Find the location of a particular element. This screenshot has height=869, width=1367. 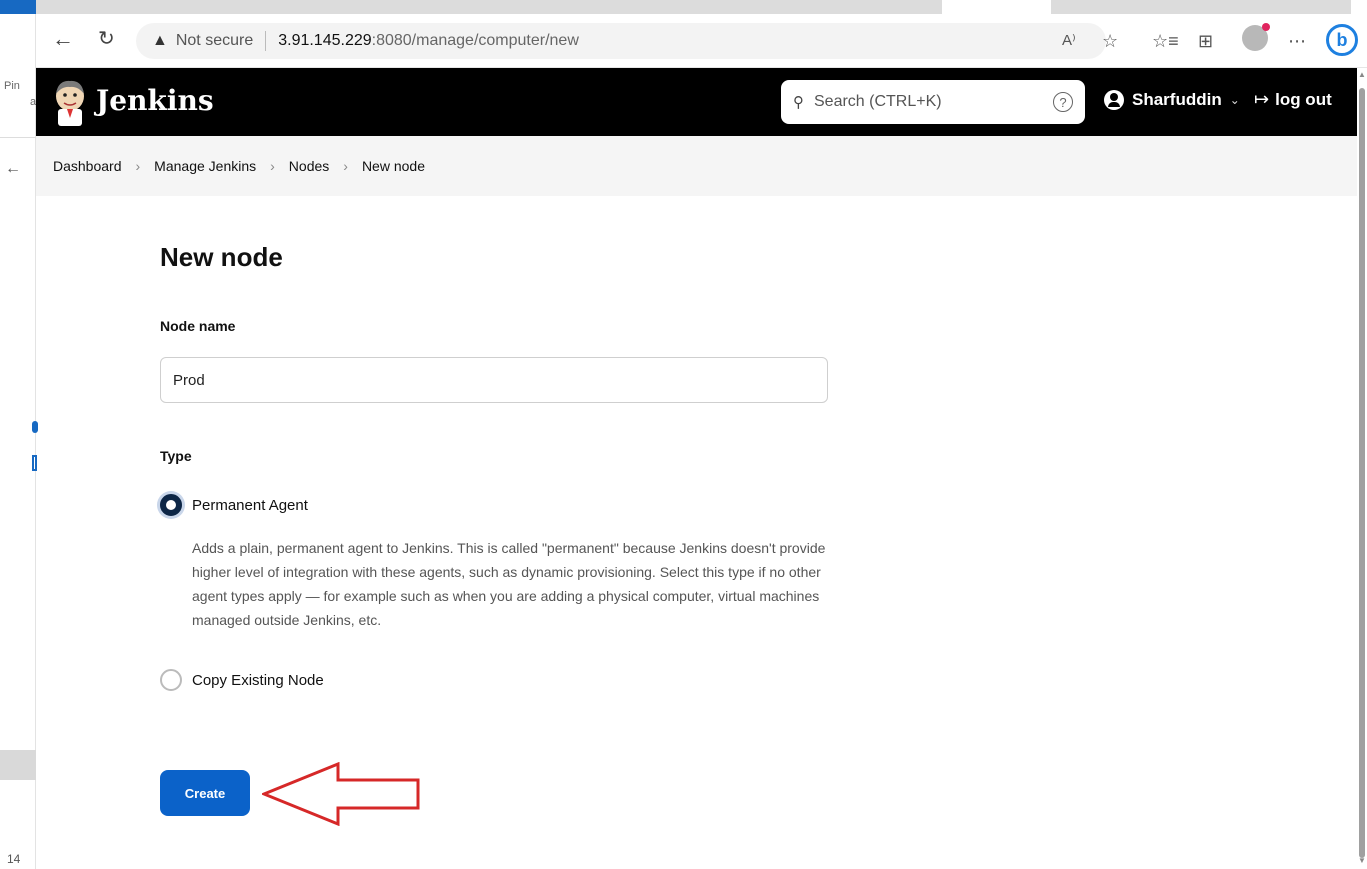

warning-icon: ▲ is located at coordinates (160, 41).